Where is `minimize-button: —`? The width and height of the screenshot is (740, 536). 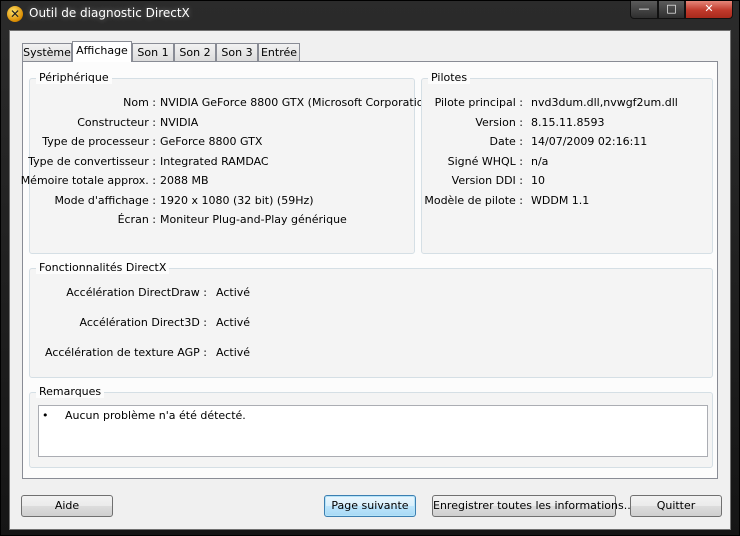
minimize-button: — is located at coordinates (644, 10).